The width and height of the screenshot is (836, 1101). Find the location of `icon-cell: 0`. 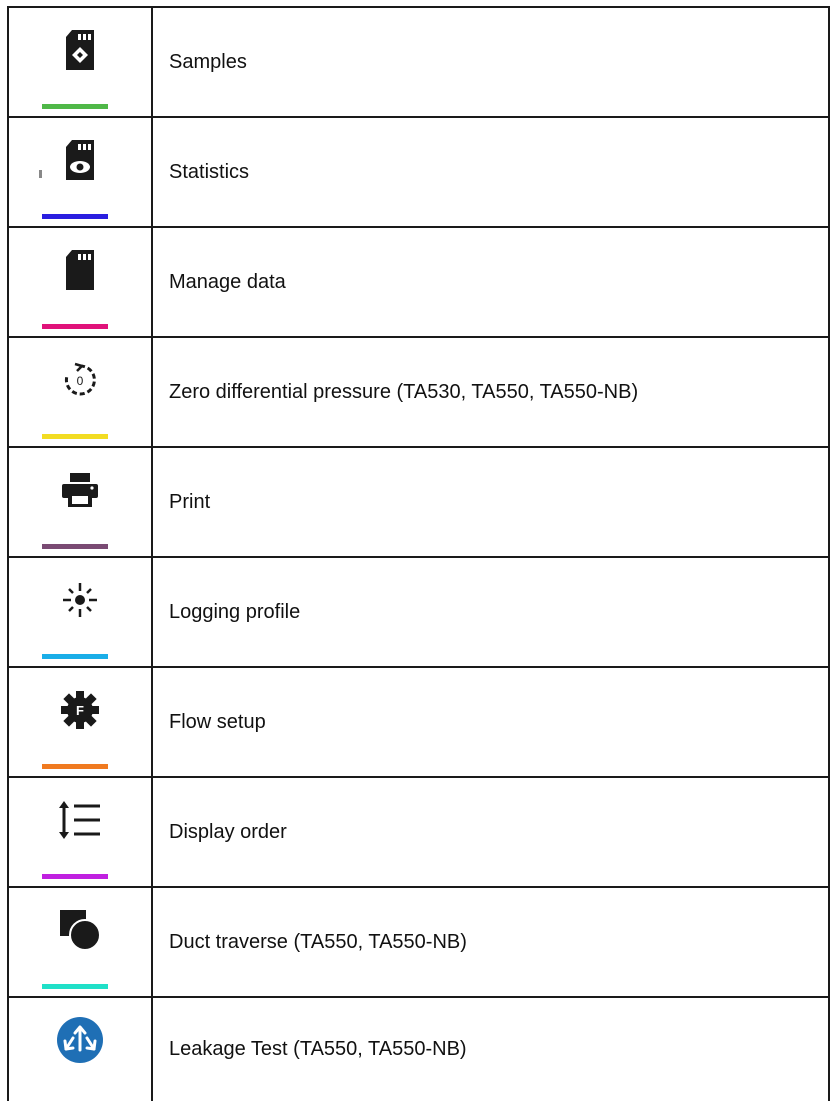

icon-cell: 0 is located at coordinates (80, 392).